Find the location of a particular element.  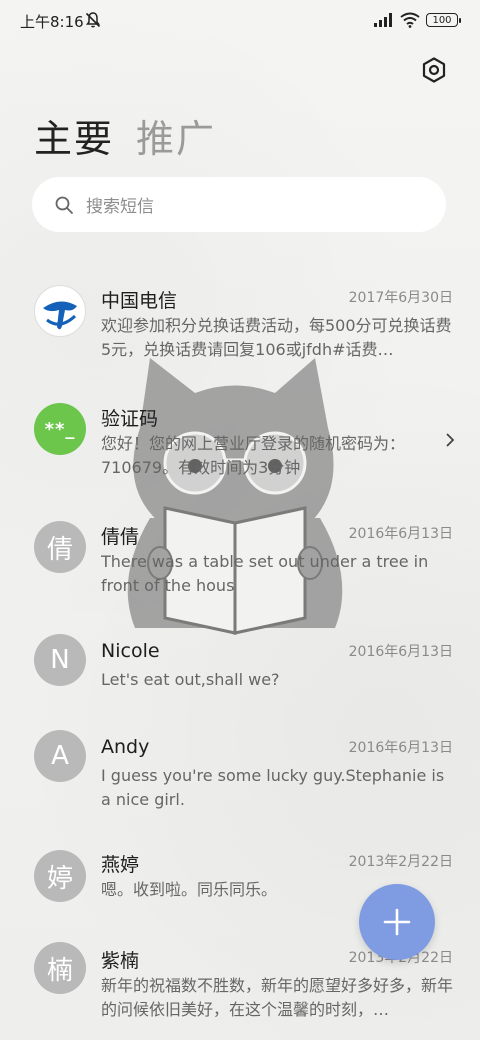

avatar: 婷 is located at coordinates (60, 876).